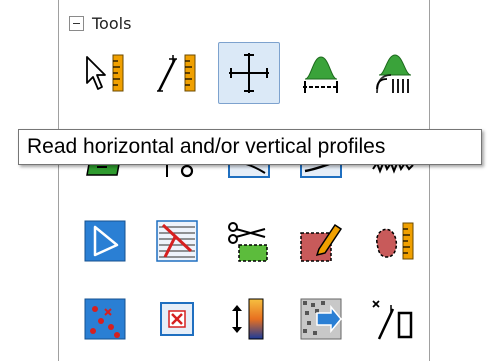 The width and height of the screenshot is (490, 361). I want to click on crosshair-profile-icon, so click(249, 73).